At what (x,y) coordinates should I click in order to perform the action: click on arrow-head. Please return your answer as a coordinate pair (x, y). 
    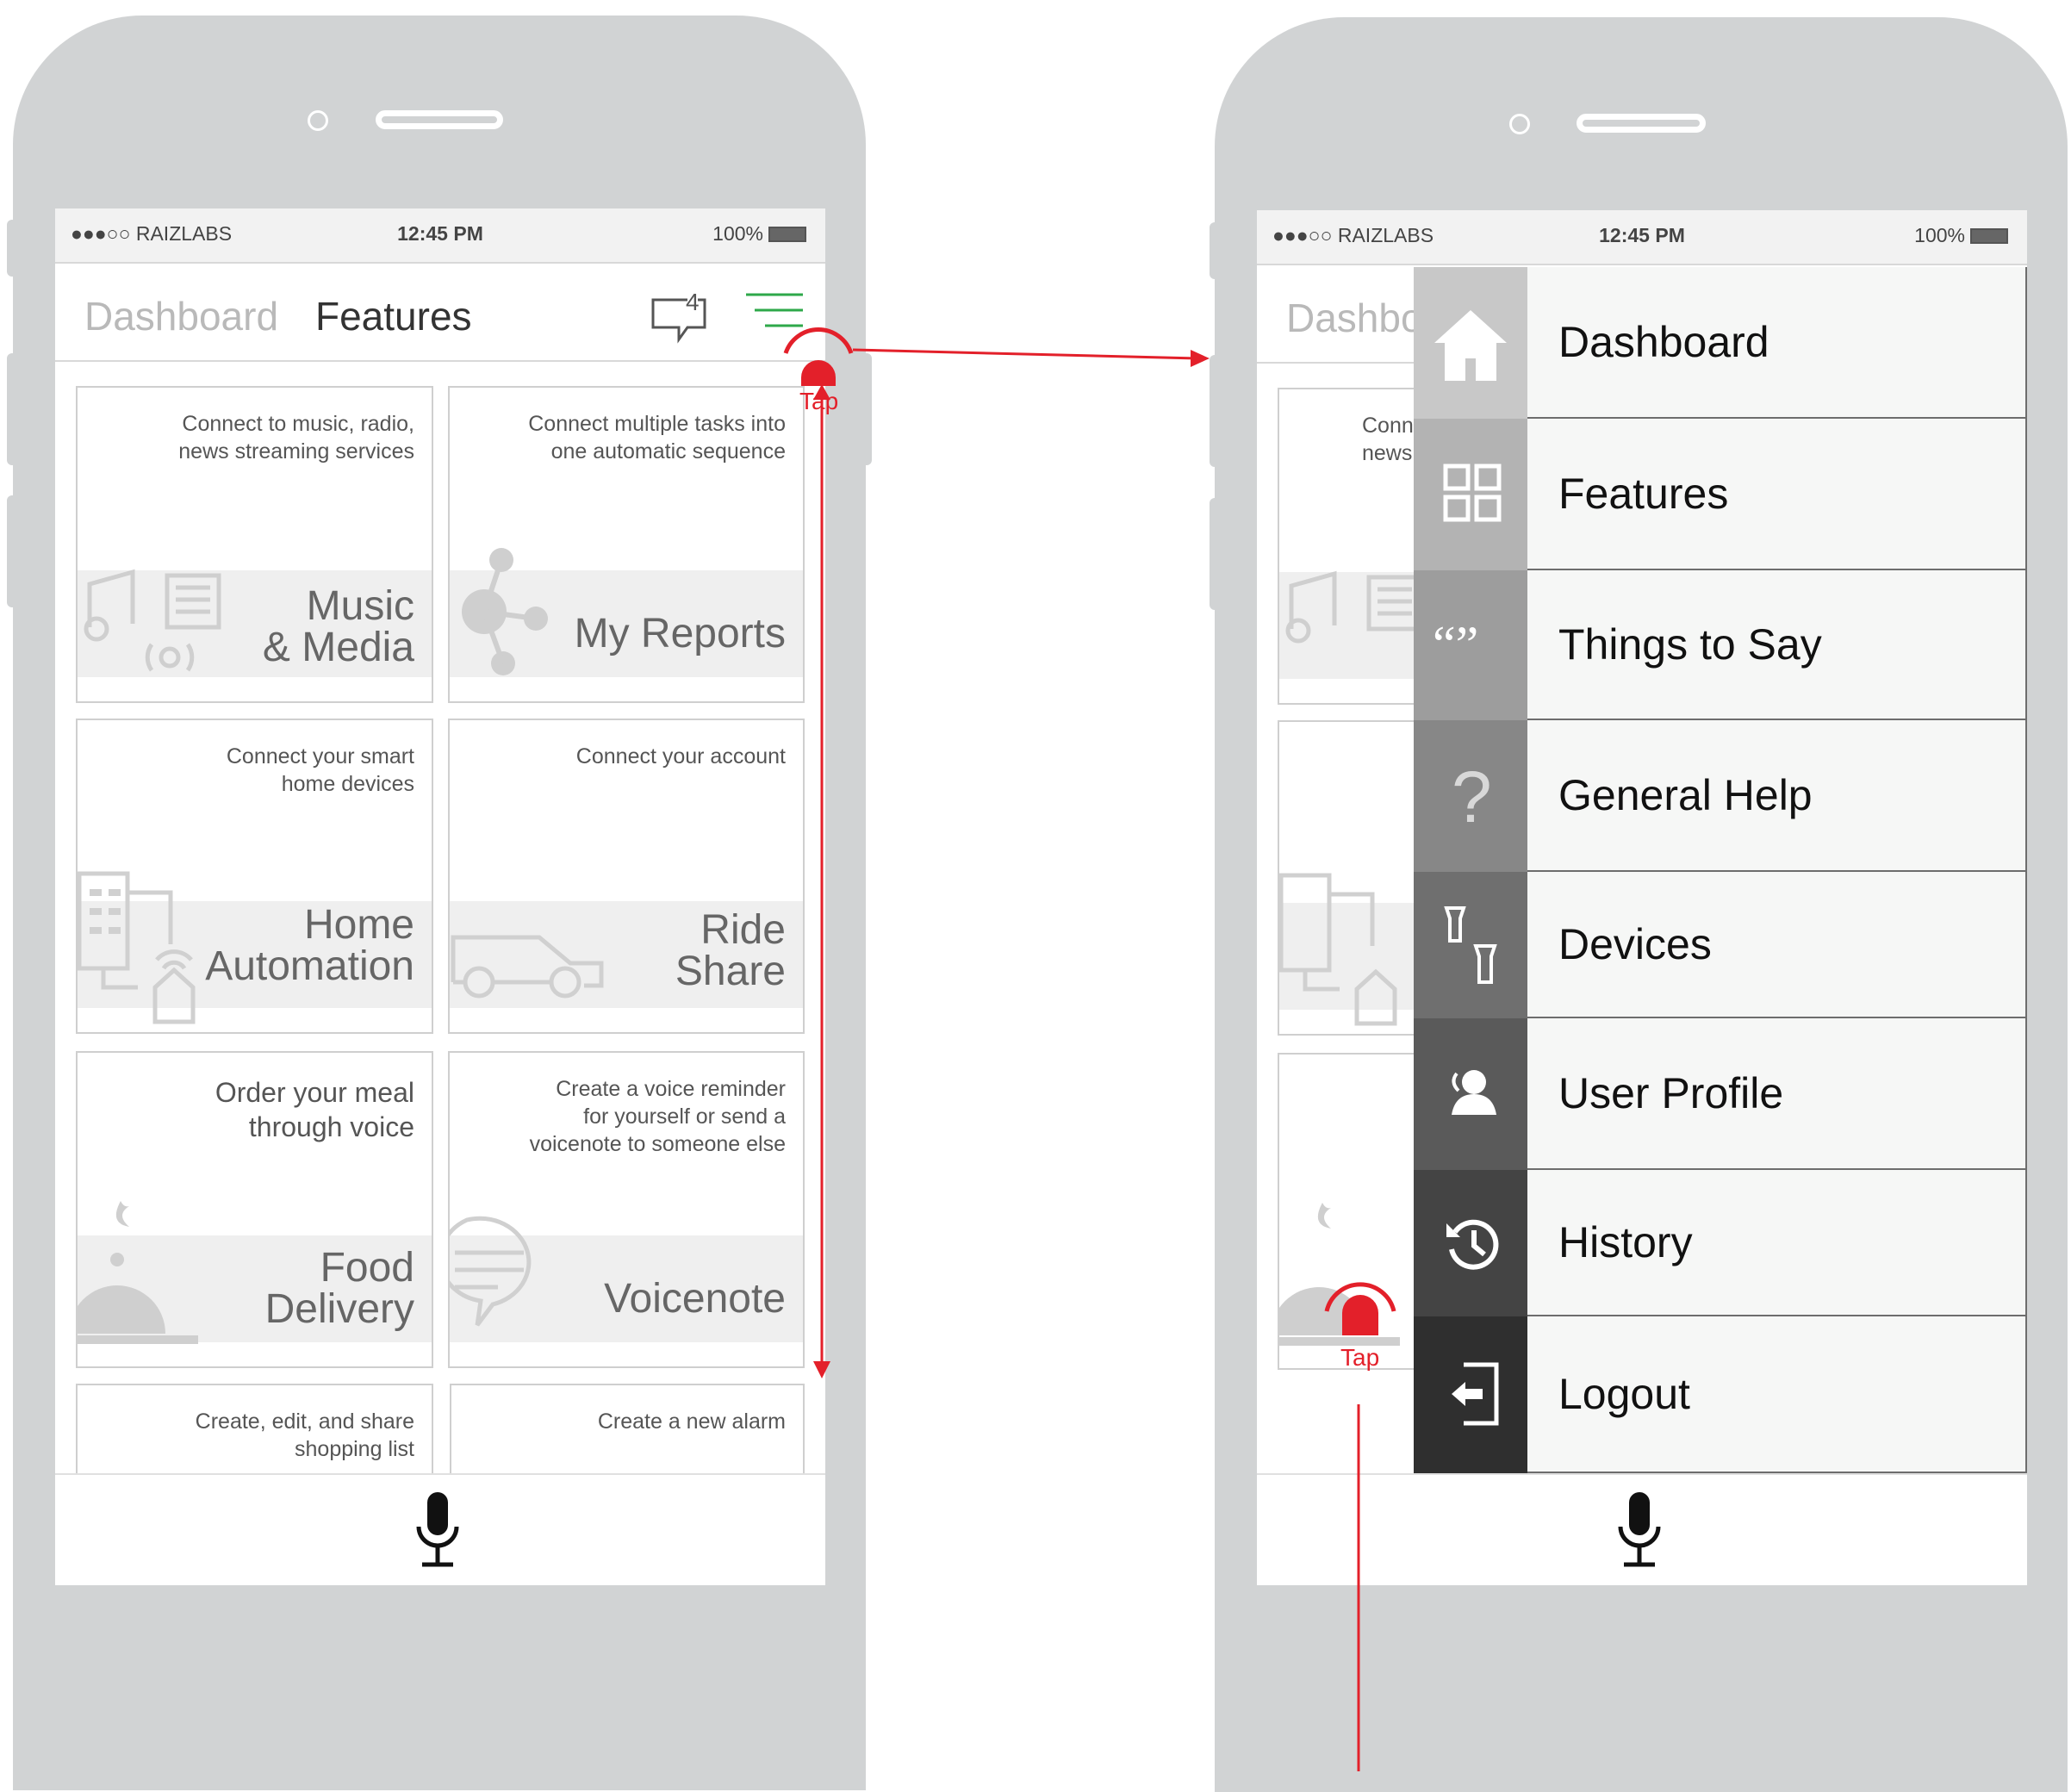
    Looking at the image, I should click on (1200, 359).